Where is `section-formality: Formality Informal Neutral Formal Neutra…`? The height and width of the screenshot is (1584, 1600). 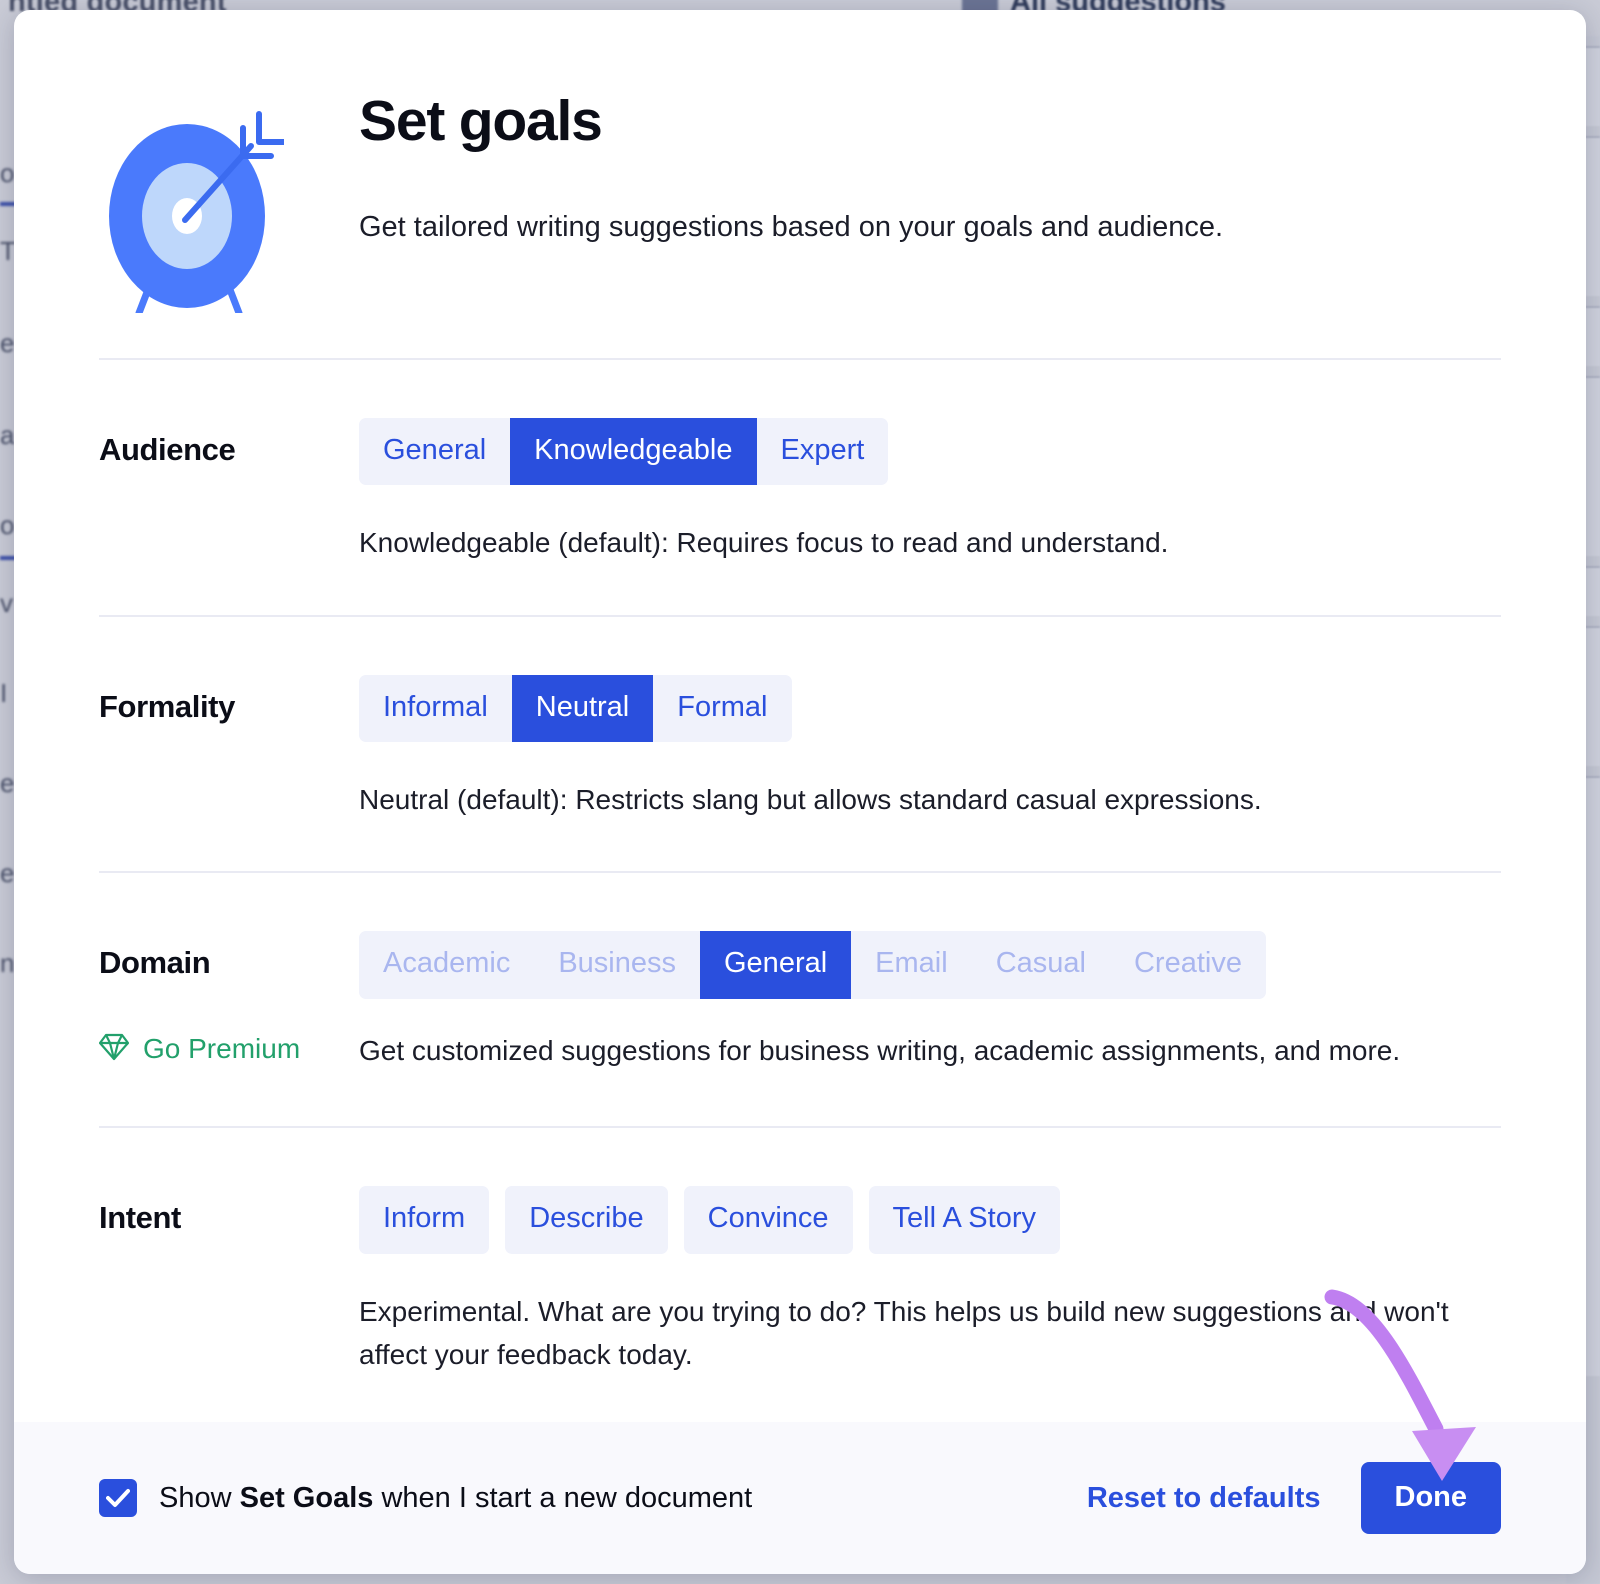 section-formality: Formality Informal Neutral Formal Neutra… is located at coordinates (800, 748).